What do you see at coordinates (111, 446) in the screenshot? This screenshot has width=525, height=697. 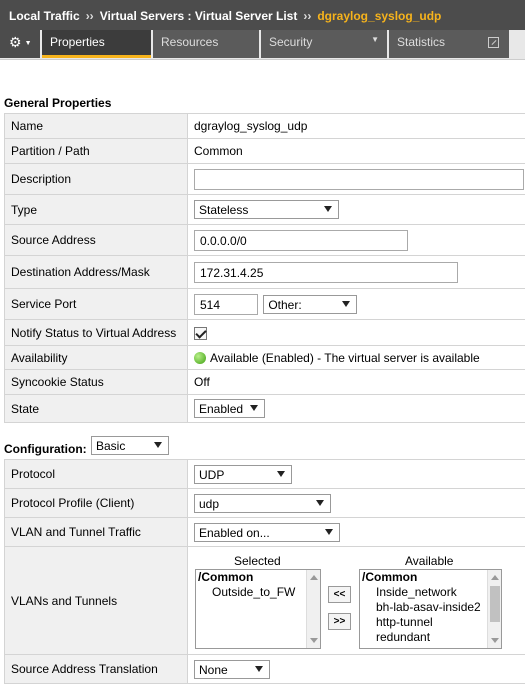 I see `configuration-mode-value: Basic` at bounding box center [111, 446].